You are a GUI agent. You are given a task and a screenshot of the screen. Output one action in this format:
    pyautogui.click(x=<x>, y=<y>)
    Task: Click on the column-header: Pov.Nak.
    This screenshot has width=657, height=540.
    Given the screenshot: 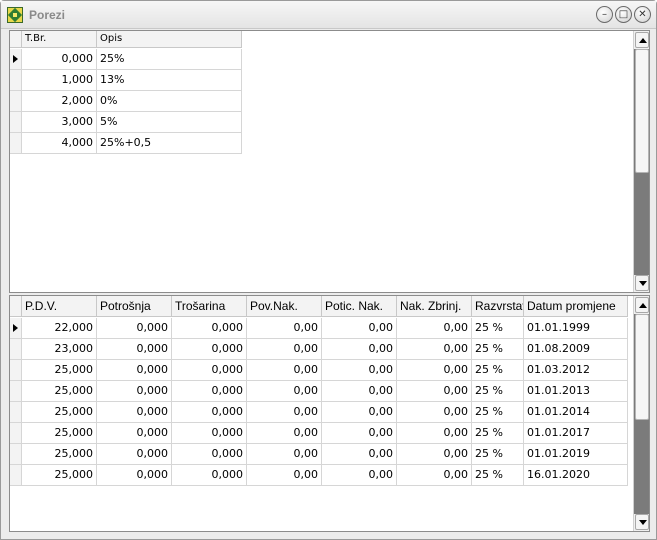 What is the action you would take?
    pyautogui.click(x=284, y=306)
    